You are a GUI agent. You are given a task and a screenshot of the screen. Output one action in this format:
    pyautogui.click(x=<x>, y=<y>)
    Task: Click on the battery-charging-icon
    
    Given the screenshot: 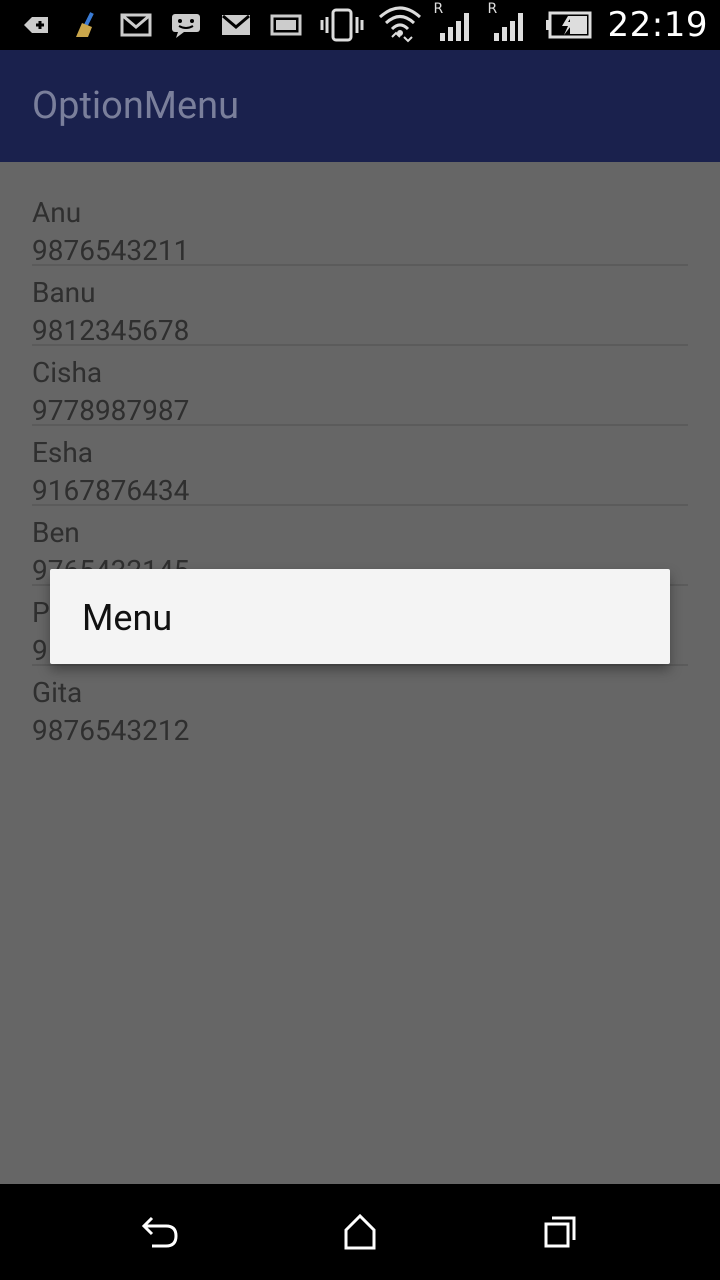 What is the action you would take?
    pyautogui.click(x=568, y=25)
    